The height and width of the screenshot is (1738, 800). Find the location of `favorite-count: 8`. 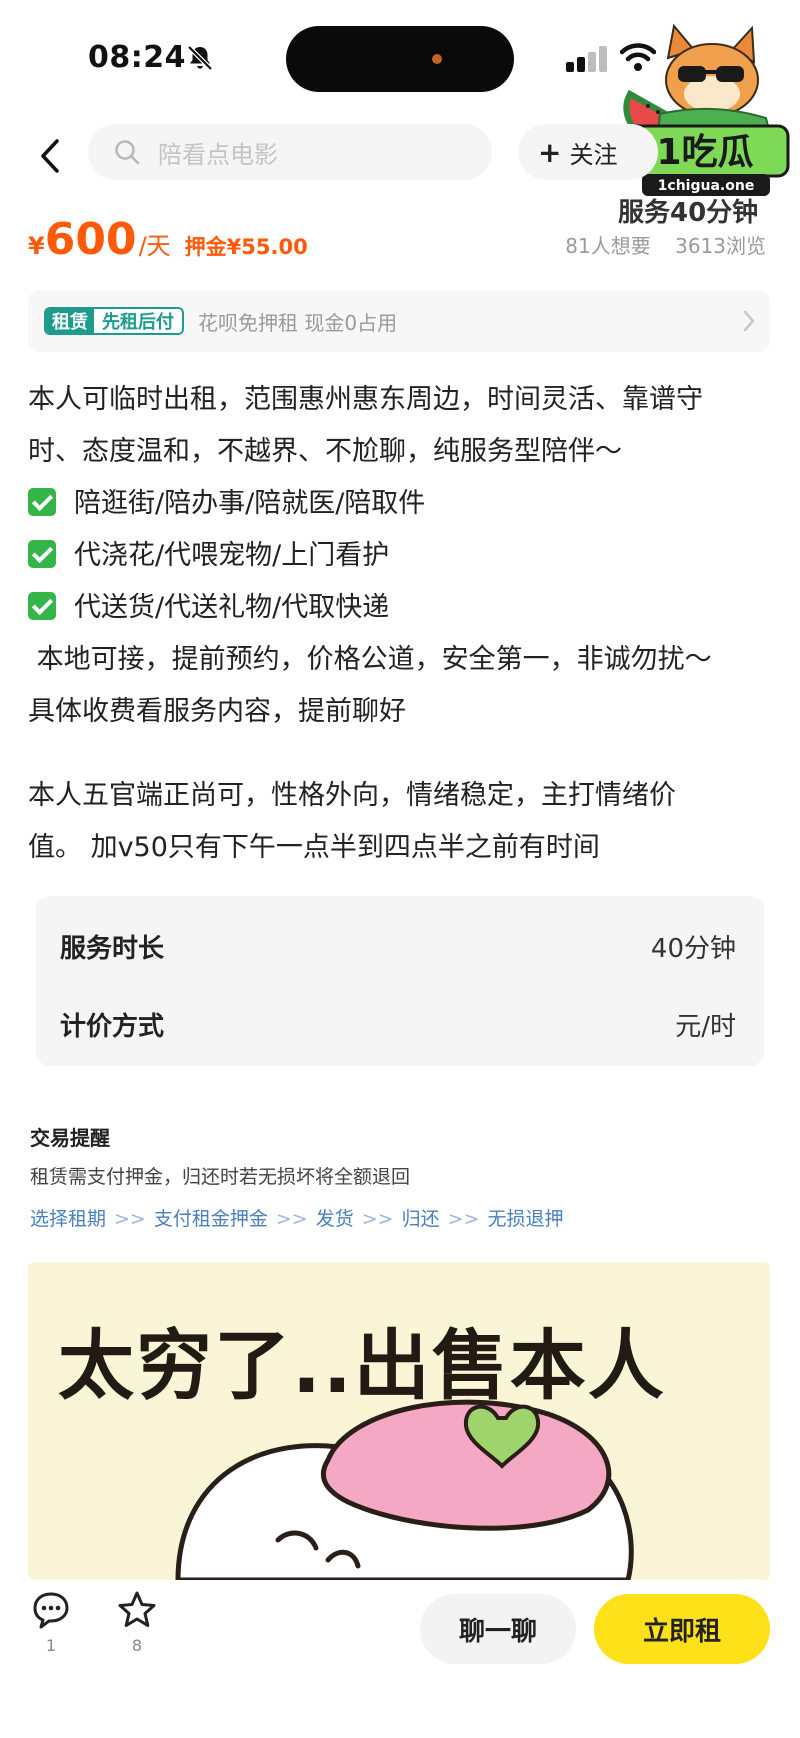

favorite-count: 8 is located at coordinates (137, 1645).